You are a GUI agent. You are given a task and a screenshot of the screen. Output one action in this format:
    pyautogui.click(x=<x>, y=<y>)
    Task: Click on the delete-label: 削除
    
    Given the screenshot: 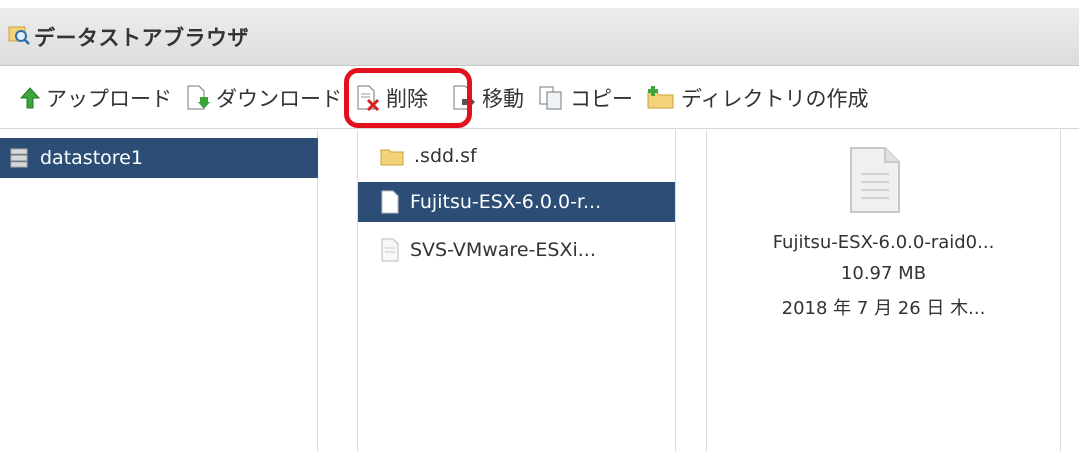 What is the action you would take?
    pyautogui.click(x=407, y=98)
    